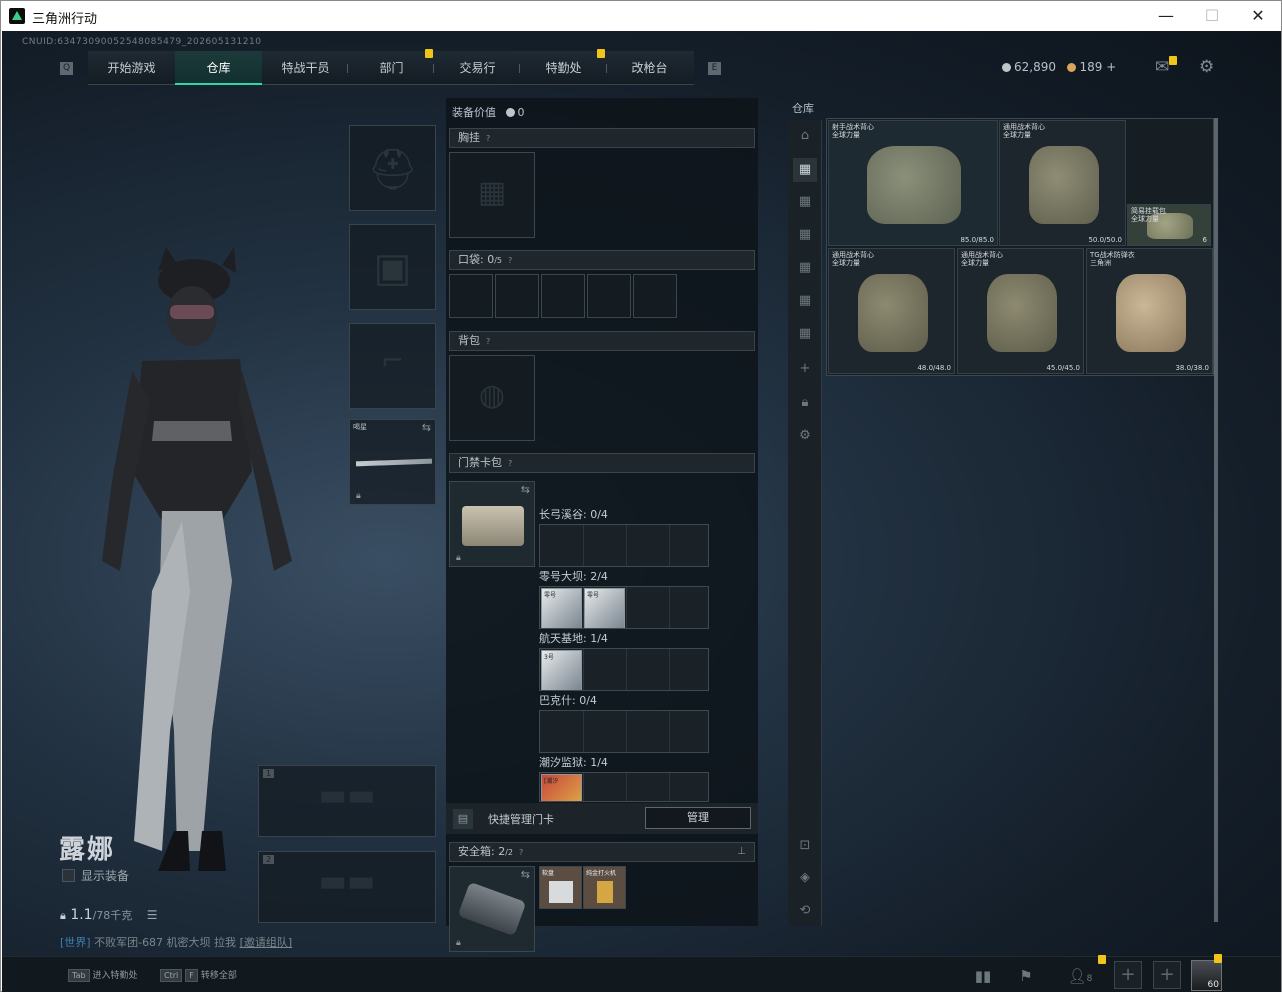 This screenshot has width=1282, height=992. What do you see at coordinates (218, 68) in the screenshot?
I see `tab-warehouse: 仓库` at bounding box center [218, 68].